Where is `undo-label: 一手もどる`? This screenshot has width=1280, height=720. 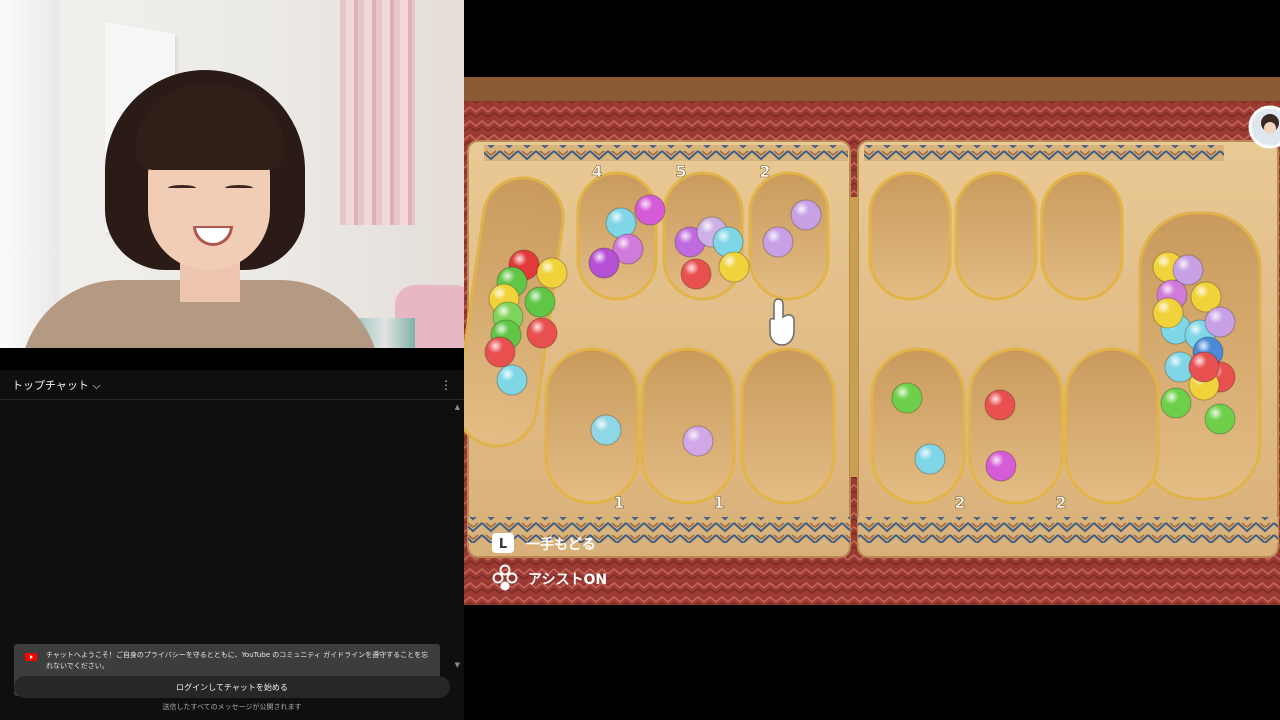
undo-label: 一手もどる is located at coordinates (561, 544).